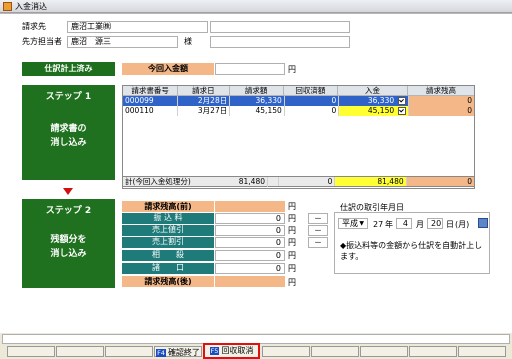 The width and height of the screenshot is (512, 359). What do you see at coordinates (462, 224) in the screenshot?
I see `weekday-label: (月)` at bounding box center [462, 224].